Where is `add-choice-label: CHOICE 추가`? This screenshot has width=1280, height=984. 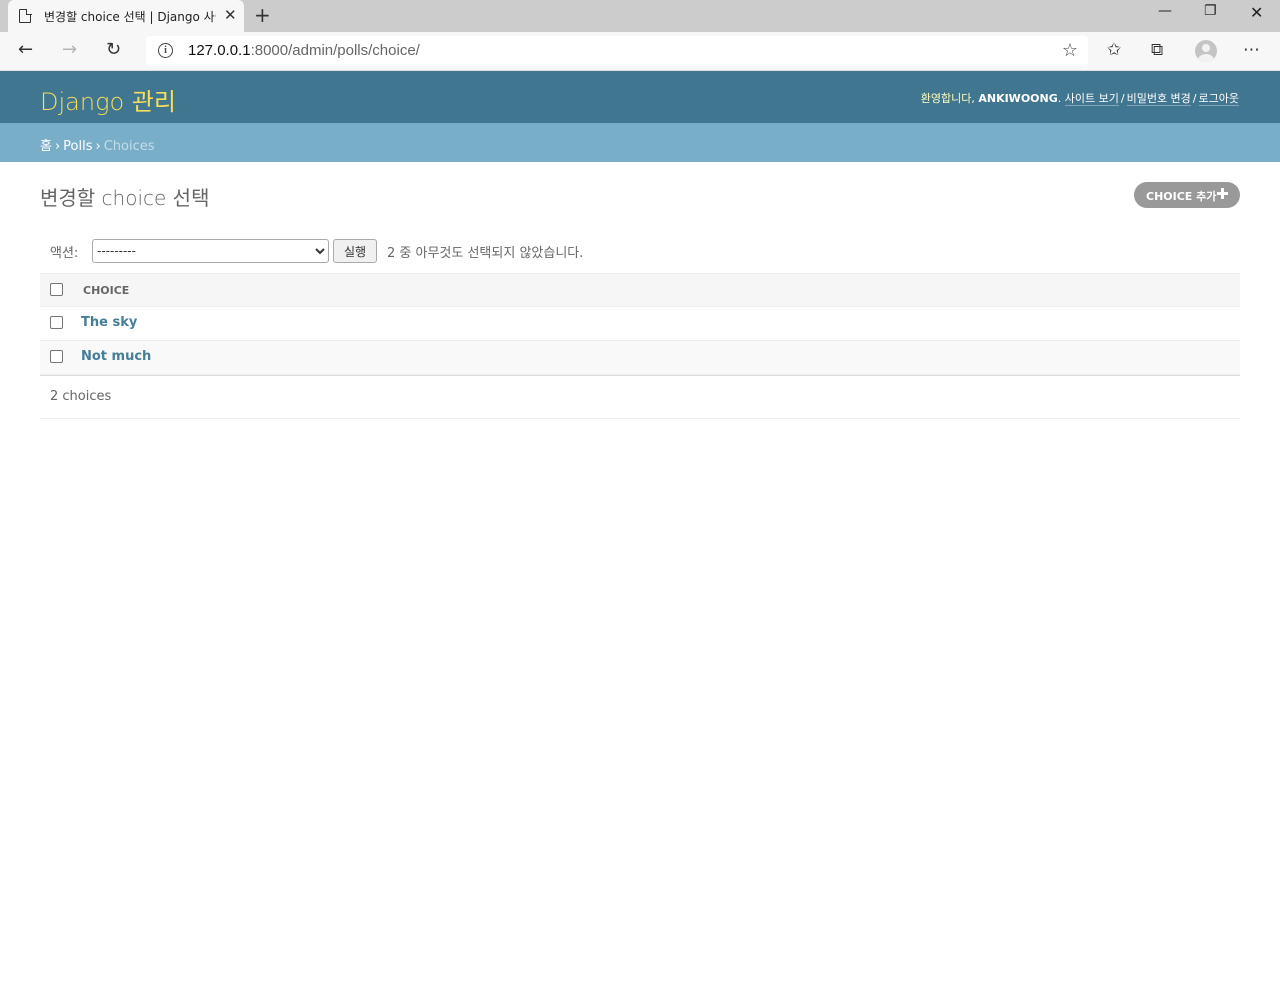
add-choice-label: CHOICE 추가 is located at coordinates (1181, 196).